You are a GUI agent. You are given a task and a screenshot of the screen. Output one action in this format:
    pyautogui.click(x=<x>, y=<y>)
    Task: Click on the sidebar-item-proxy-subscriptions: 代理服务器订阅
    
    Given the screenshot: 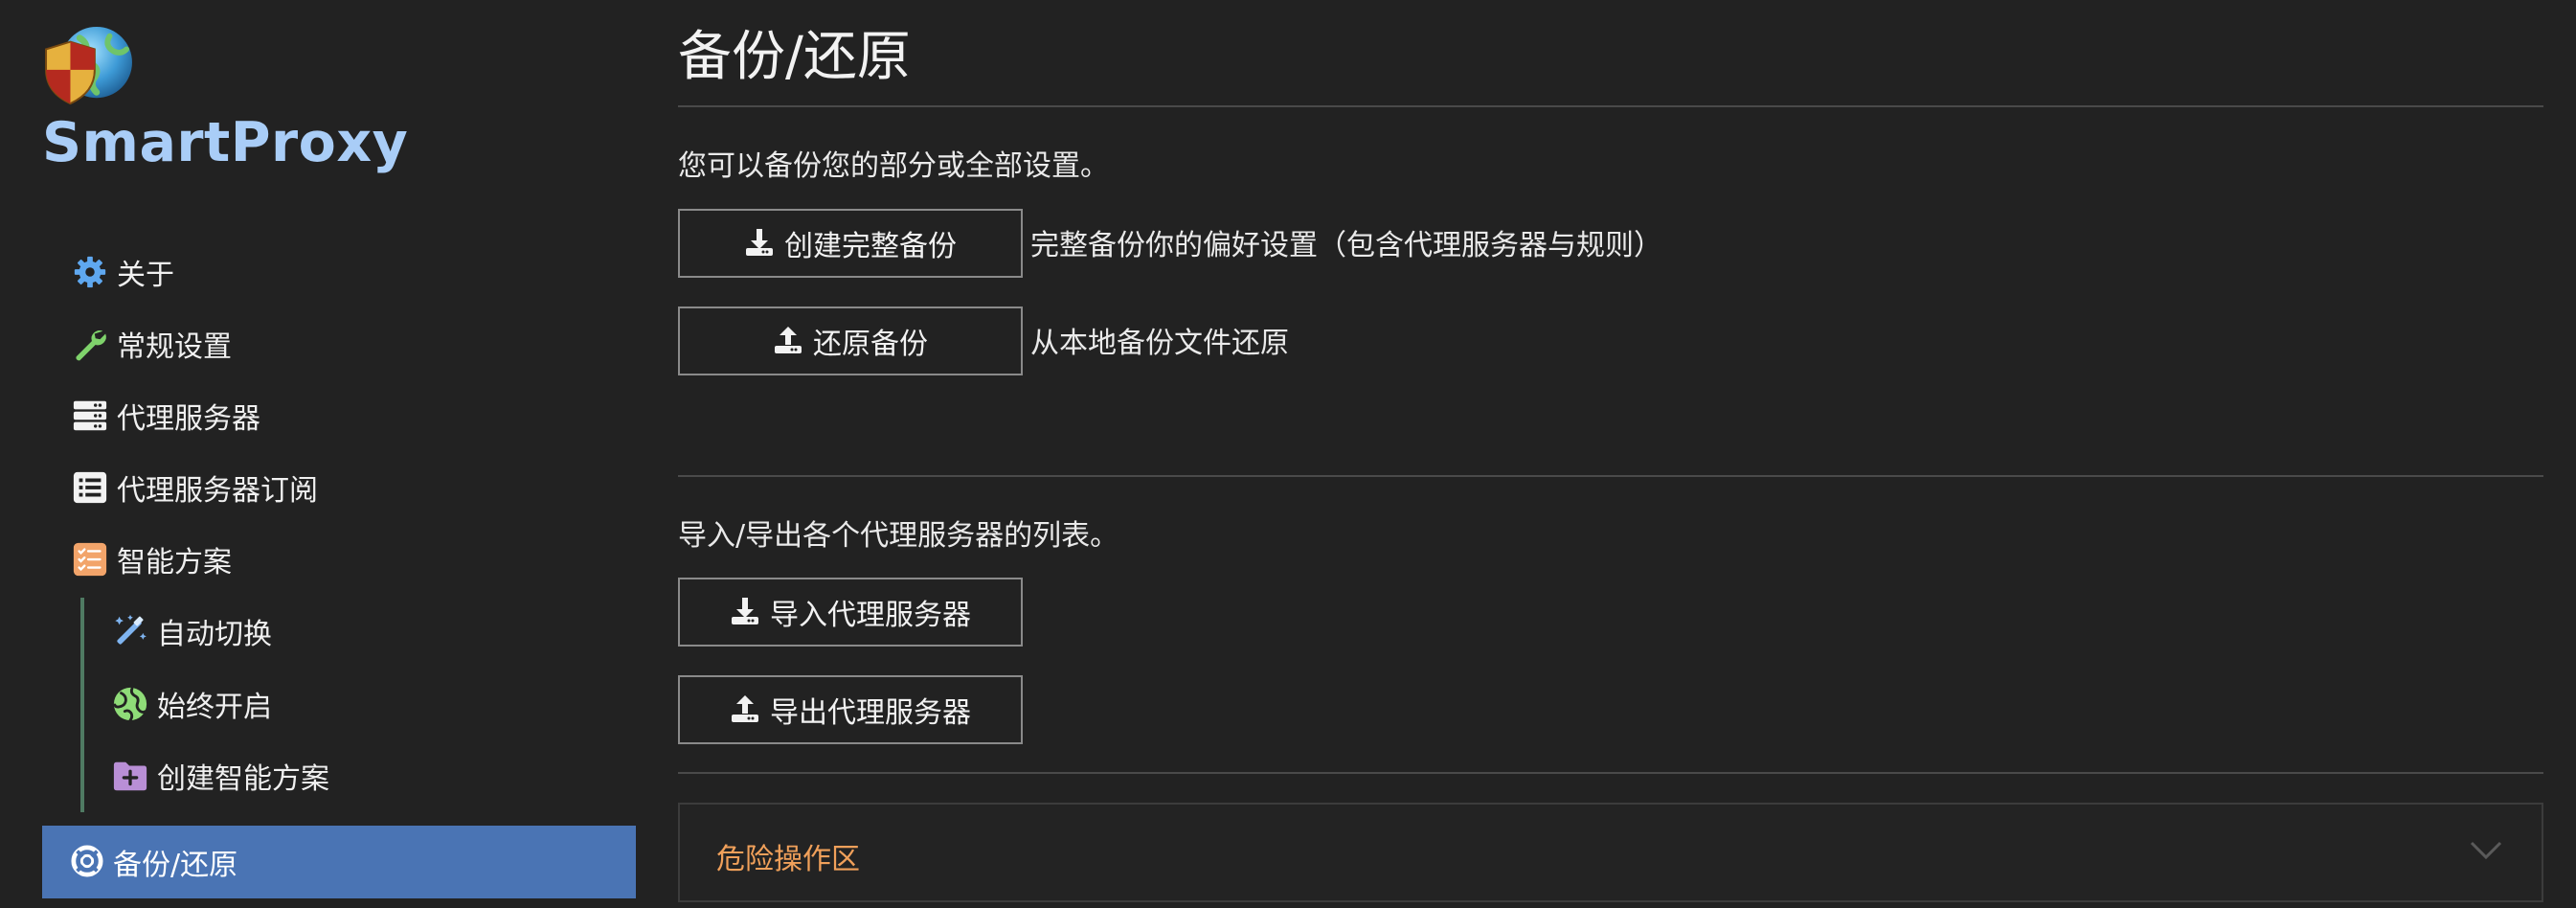 What is the action you would take?
    pyautogui.click(x=194, y=487)
    